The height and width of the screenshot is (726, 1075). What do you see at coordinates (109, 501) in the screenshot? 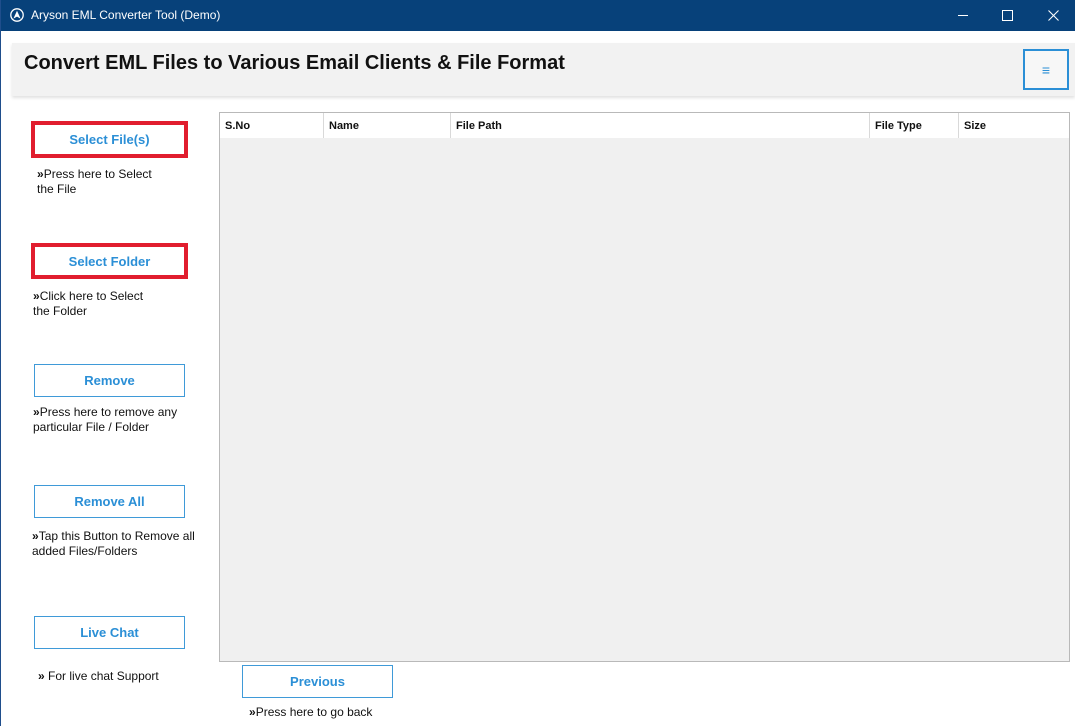
I see `remove-all-button: Remove All` at bounding box center [109, 501].